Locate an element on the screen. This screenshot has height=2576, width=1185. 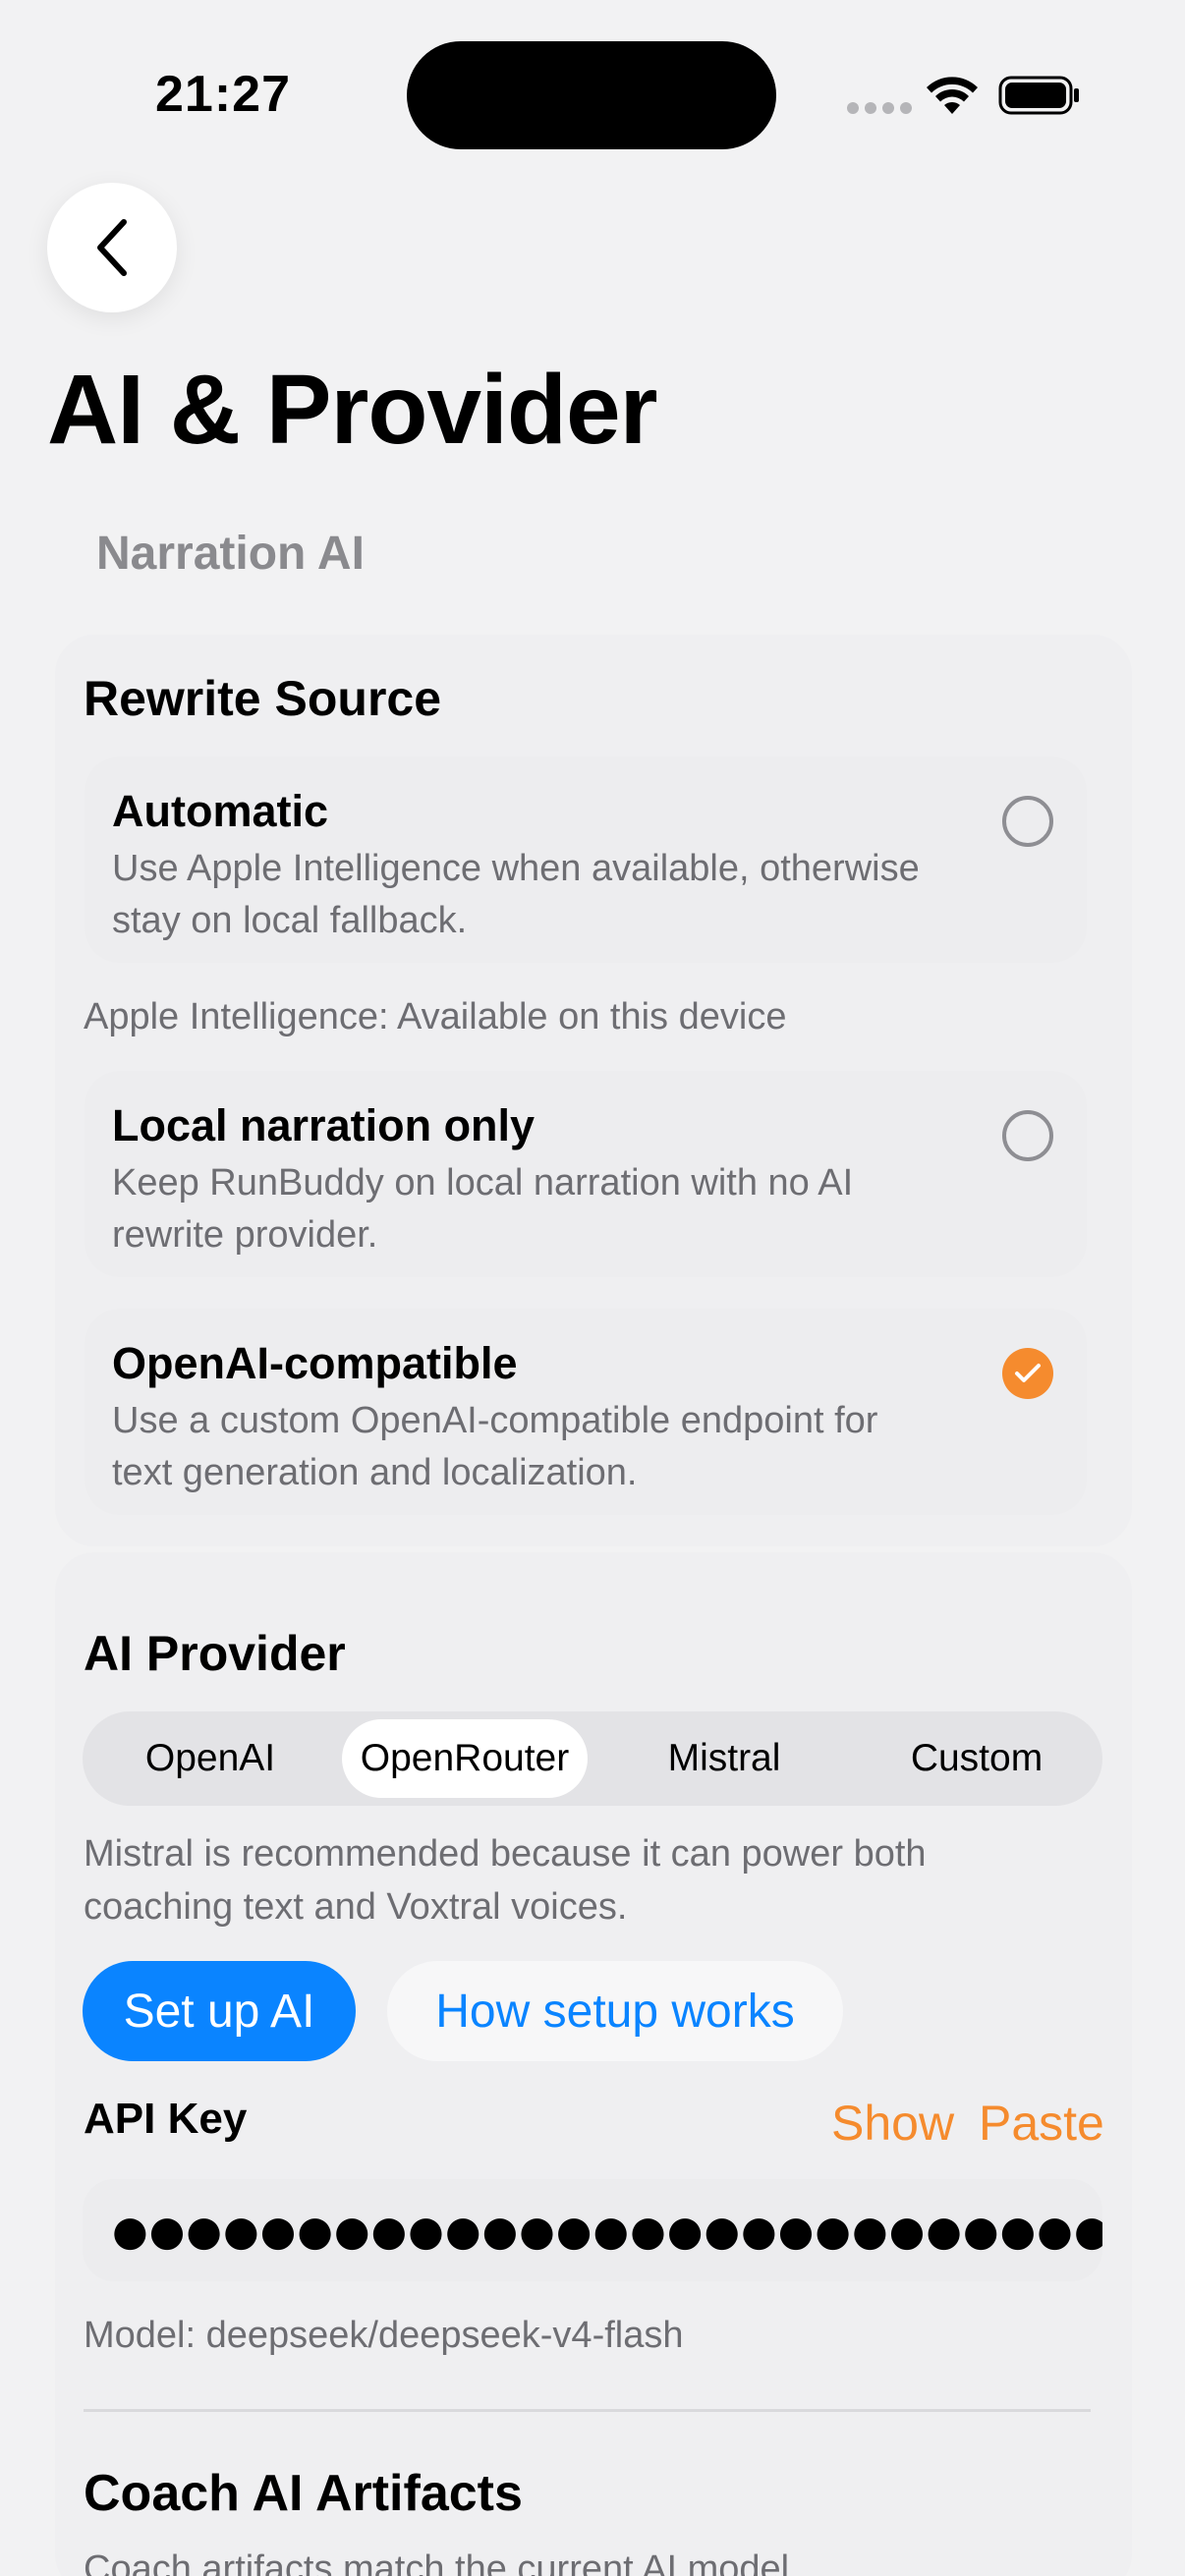
how-setup-works-button: How setup works is located at coordinates (615, 2011).